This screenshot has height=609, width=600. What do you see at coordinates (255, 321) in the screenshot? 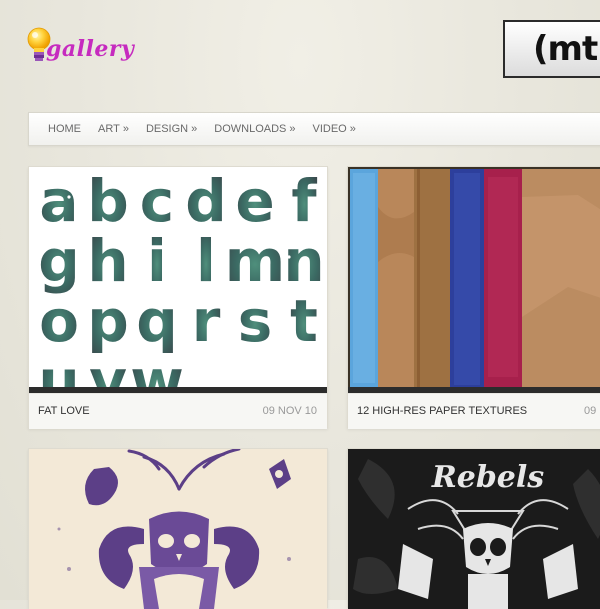
I see `alphabet-letter: s` at bounding box center [255, 321].